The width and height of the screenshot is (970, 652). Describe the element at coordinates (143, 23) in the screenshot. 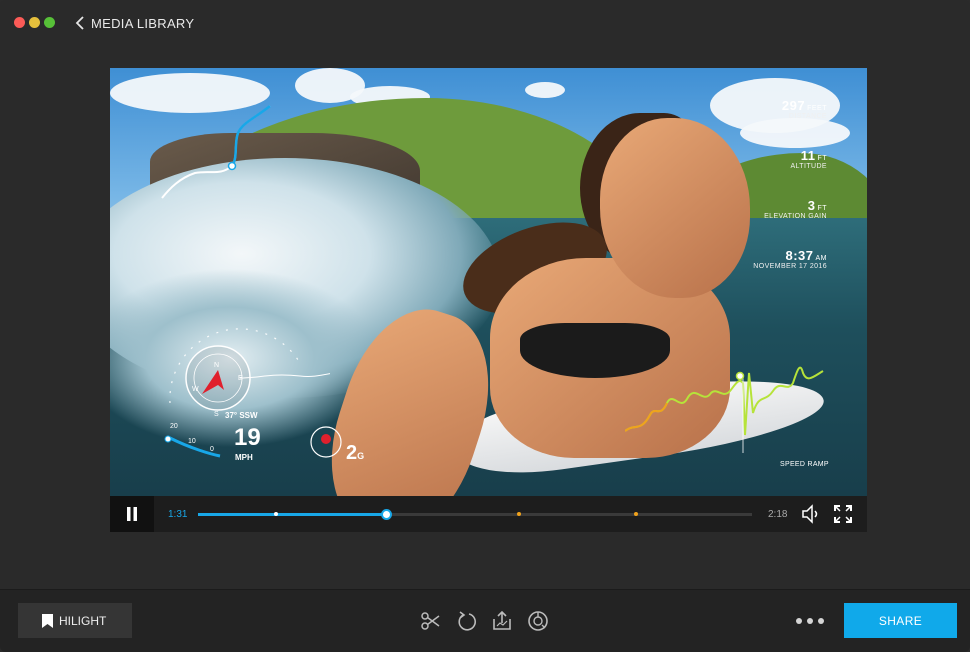

I see `page-title: MEDIA LIBRARY` at that location.